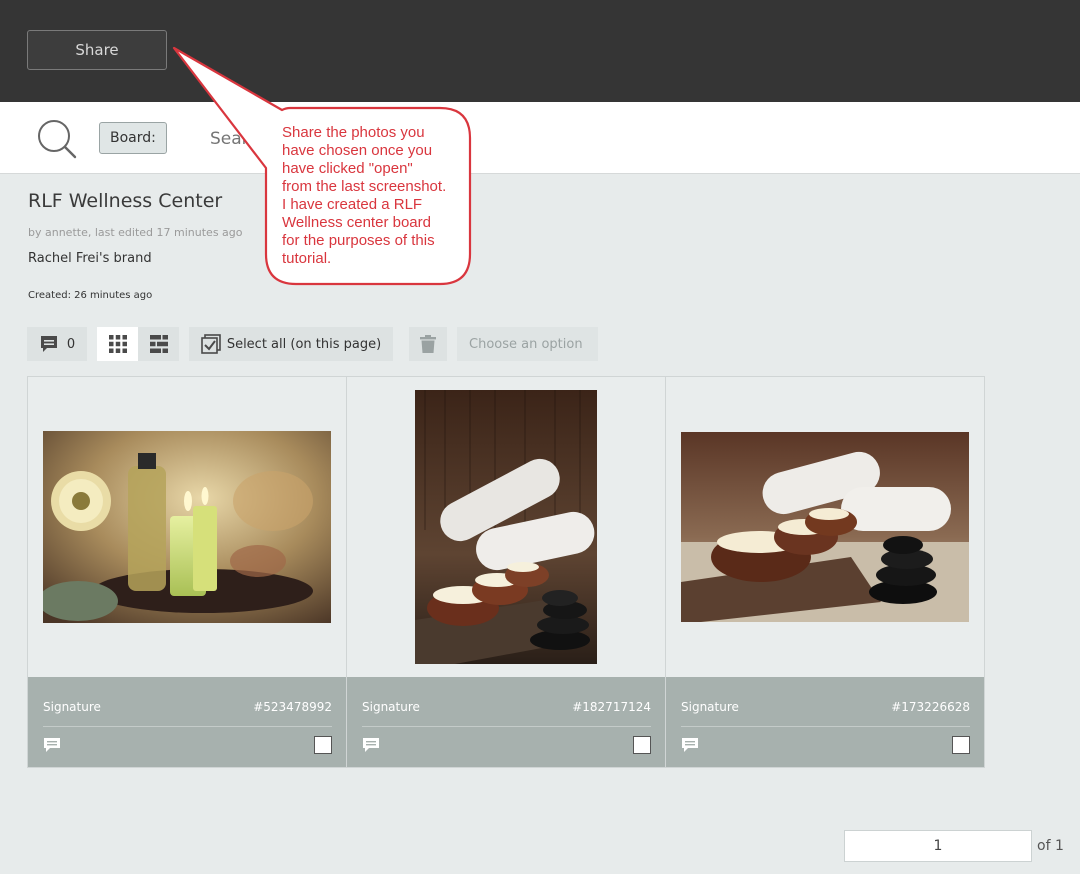 The width and height of the screenshot is (1080, 874). What do you see at coordinates (1050, 846) in the screenshot?
I see `page-total-label: of 1` at bounding box center [1050, 846].